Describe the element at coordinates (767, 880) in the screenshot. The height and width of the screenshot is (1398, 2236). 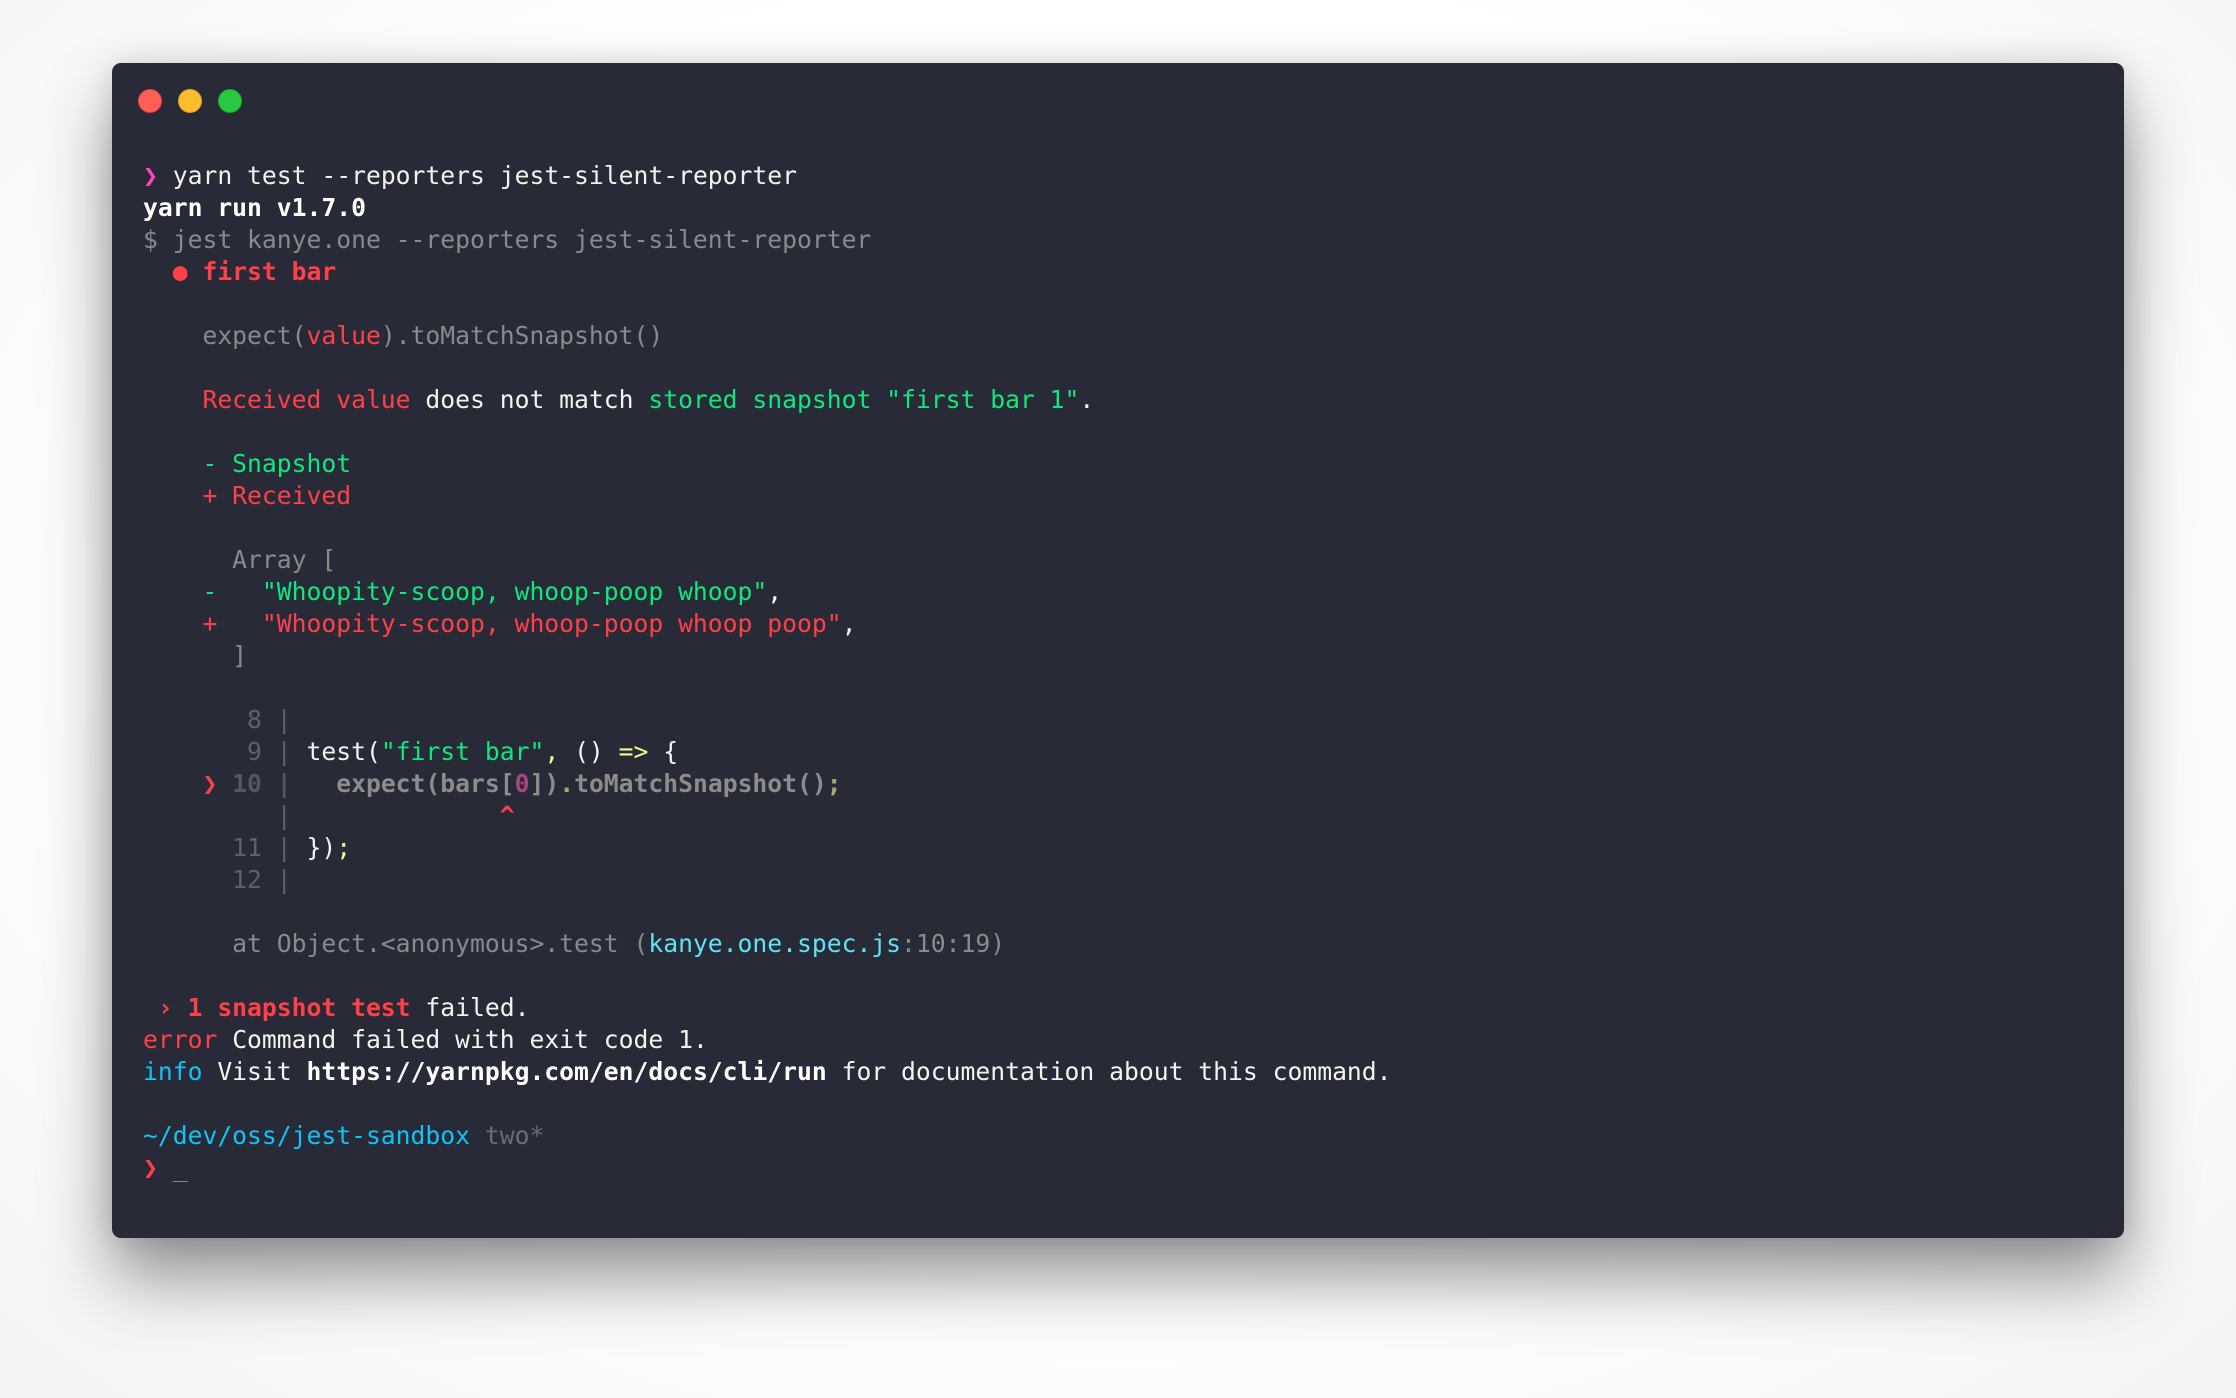
I see `code-frame-line-12: 12 |` at that location.